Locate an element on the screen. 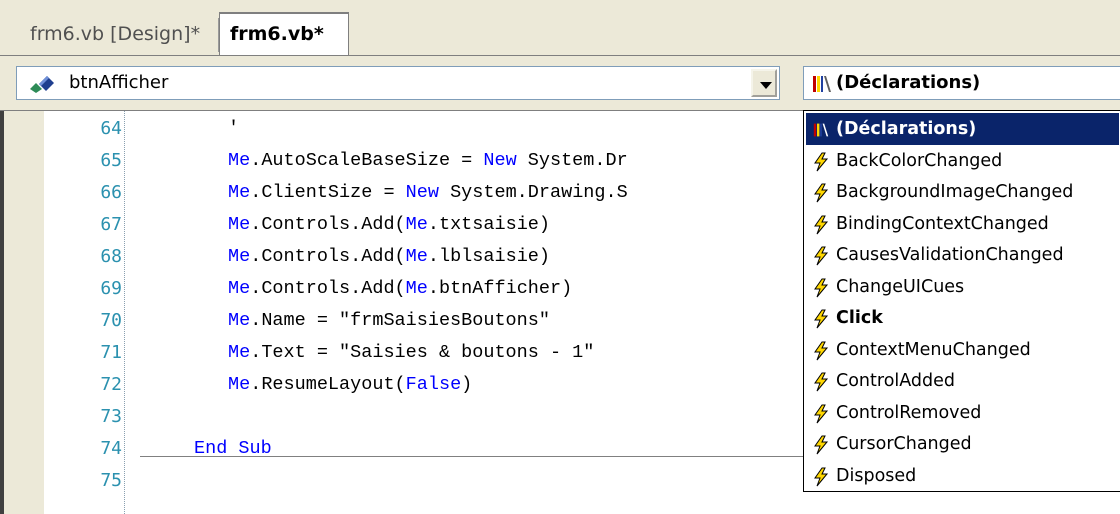 The width and height of the screenshot is (1120, 514). document-tab-strip: frm6.vb [Design]* frm6.vb* is located at coordinates (560, 28).